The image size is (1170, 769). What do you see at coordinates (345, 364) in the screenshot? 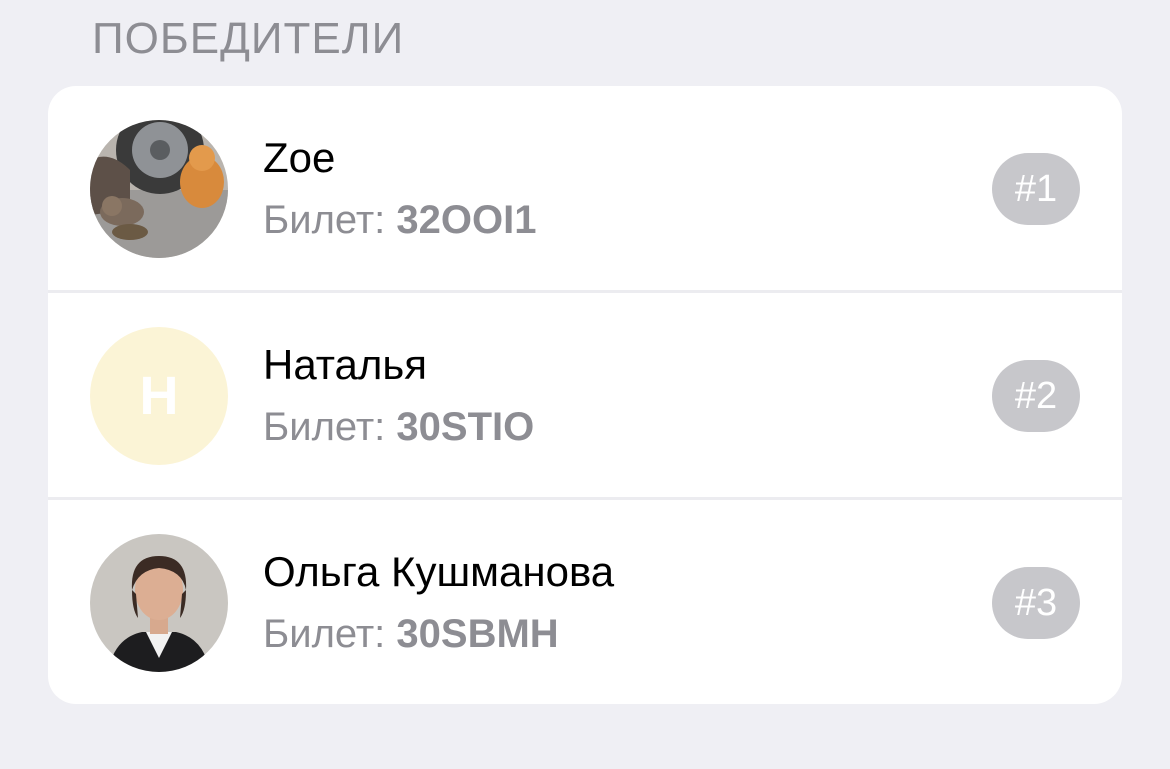
I see `winner-name: Наталья` at bounding box center [345, 364].